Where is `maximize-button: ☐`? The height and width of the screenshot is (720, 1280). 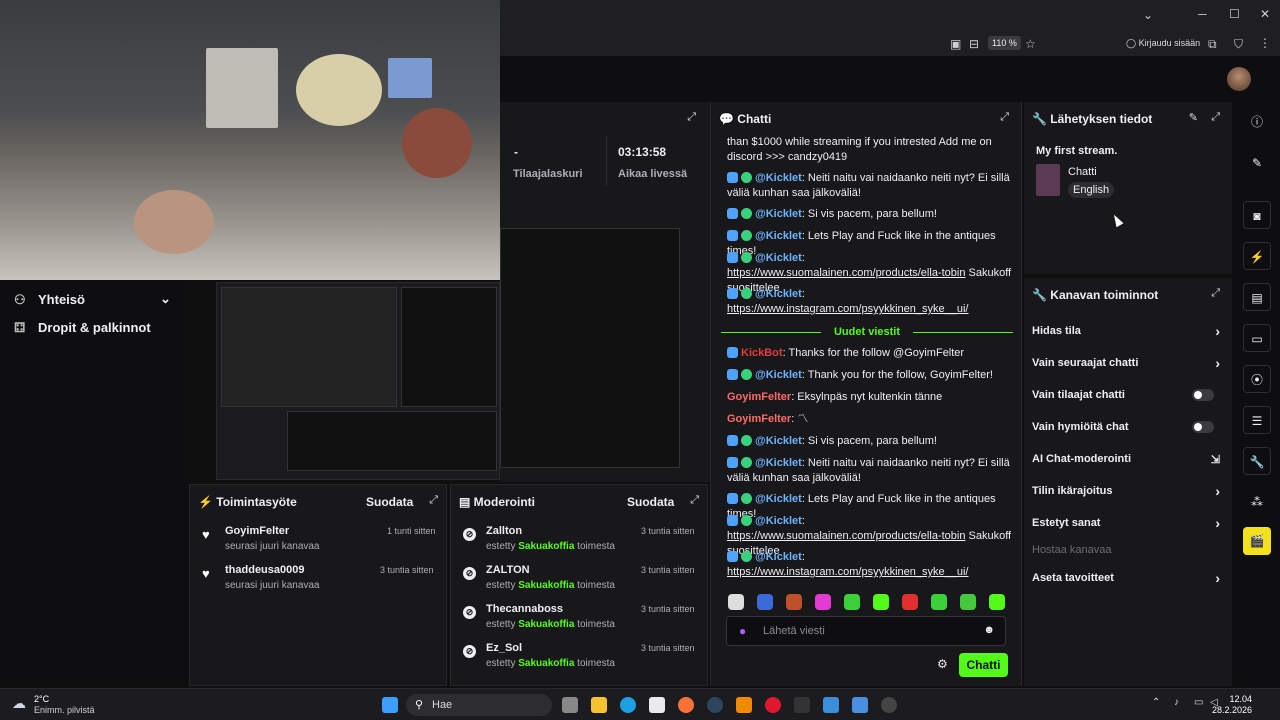 maximize-button: ☐ is located at coordinates (1234, 14).